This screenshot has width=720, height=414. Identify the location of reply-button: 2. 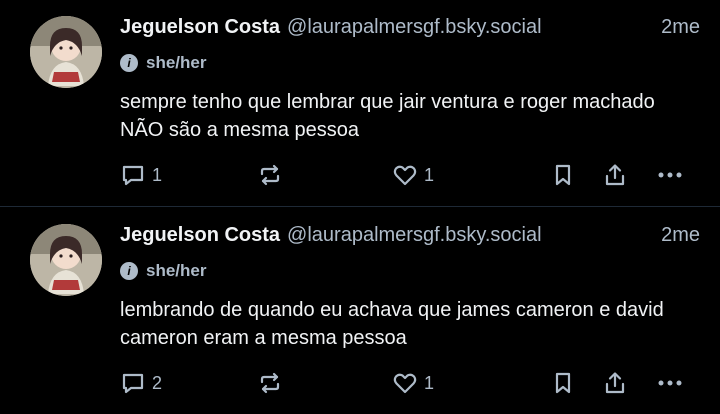
(141, 383).